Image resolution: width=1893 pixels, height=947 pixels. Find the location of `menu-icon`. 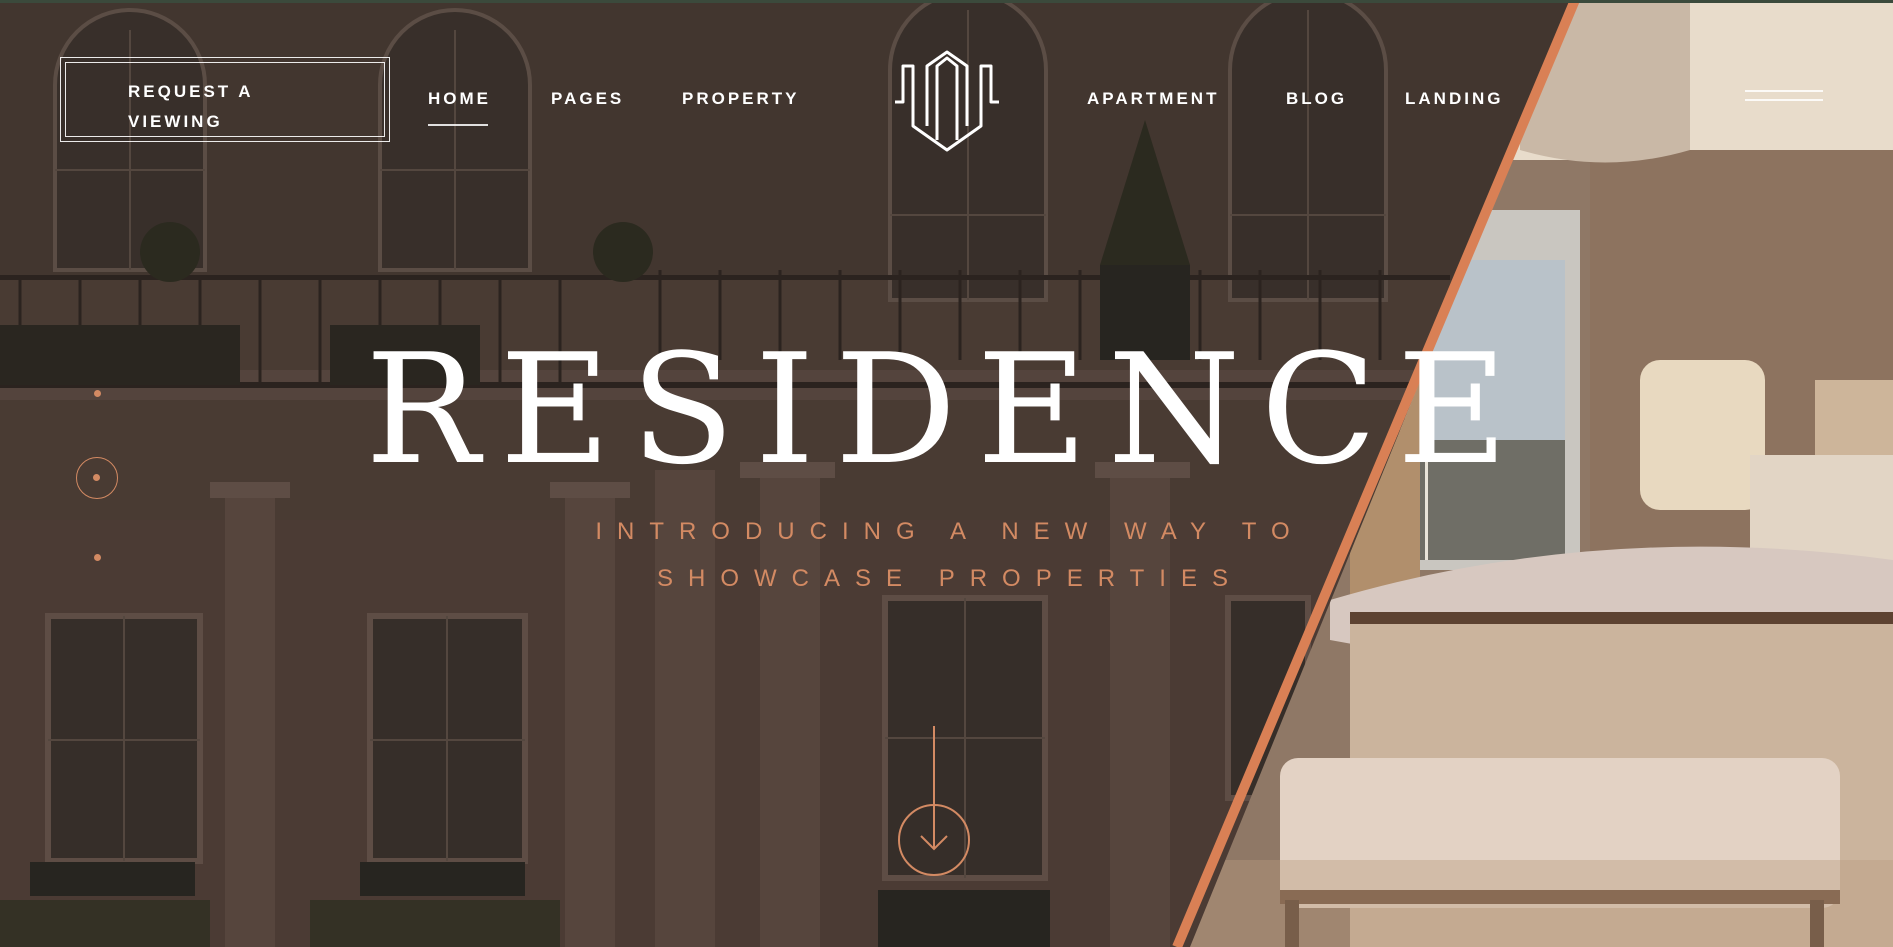

menu-icon is located at coordinates (1784, 100).